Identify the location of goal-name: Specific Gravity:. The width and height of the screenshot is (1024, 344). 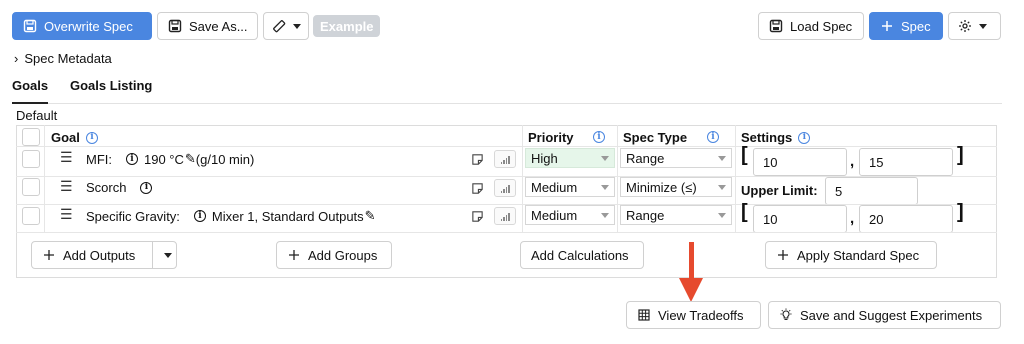
(133, 216).